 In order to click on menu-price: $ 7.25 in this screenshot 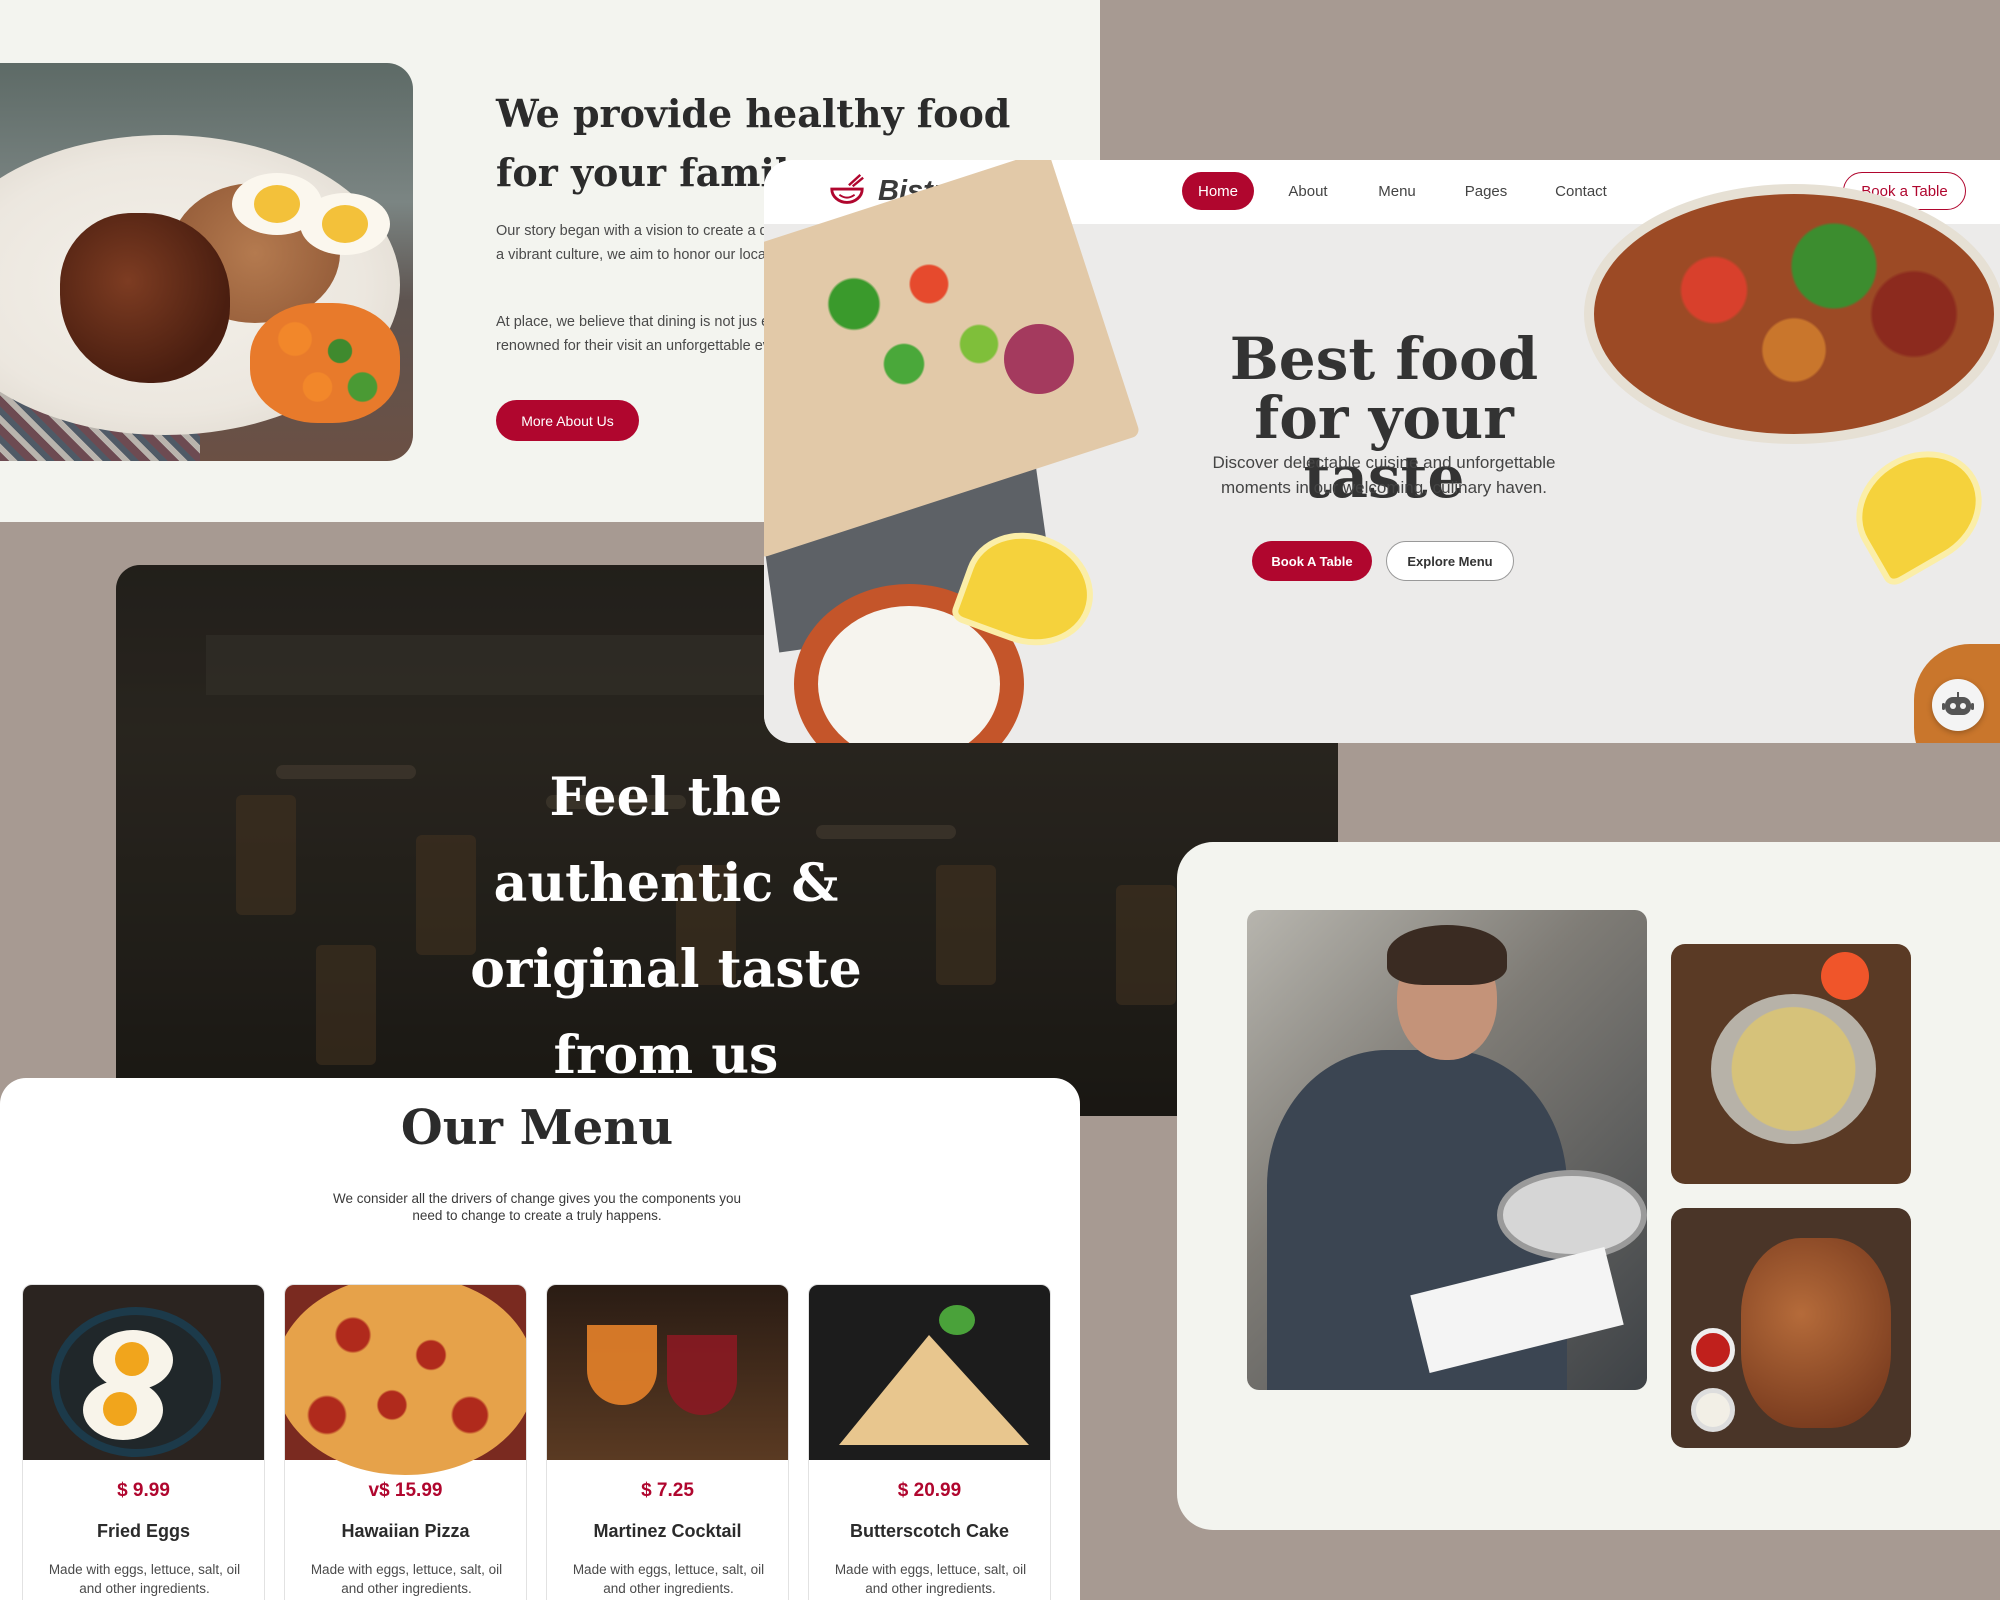, I will do `click(667, 1490)`.